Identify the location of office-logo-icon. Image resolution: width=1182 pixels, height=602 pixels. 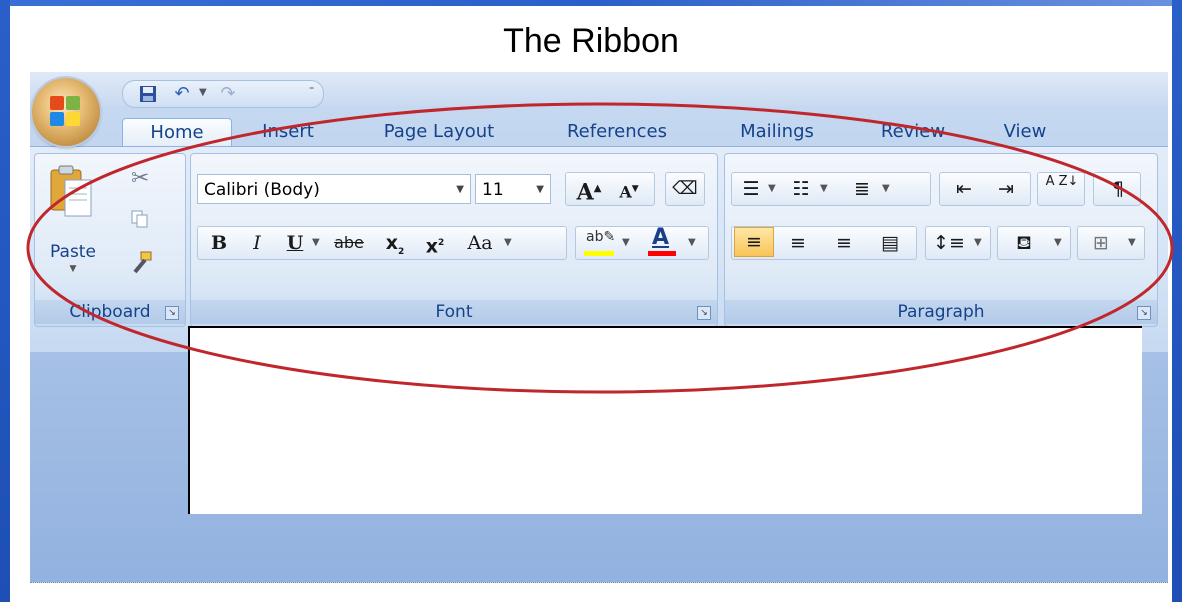
(66, 112).